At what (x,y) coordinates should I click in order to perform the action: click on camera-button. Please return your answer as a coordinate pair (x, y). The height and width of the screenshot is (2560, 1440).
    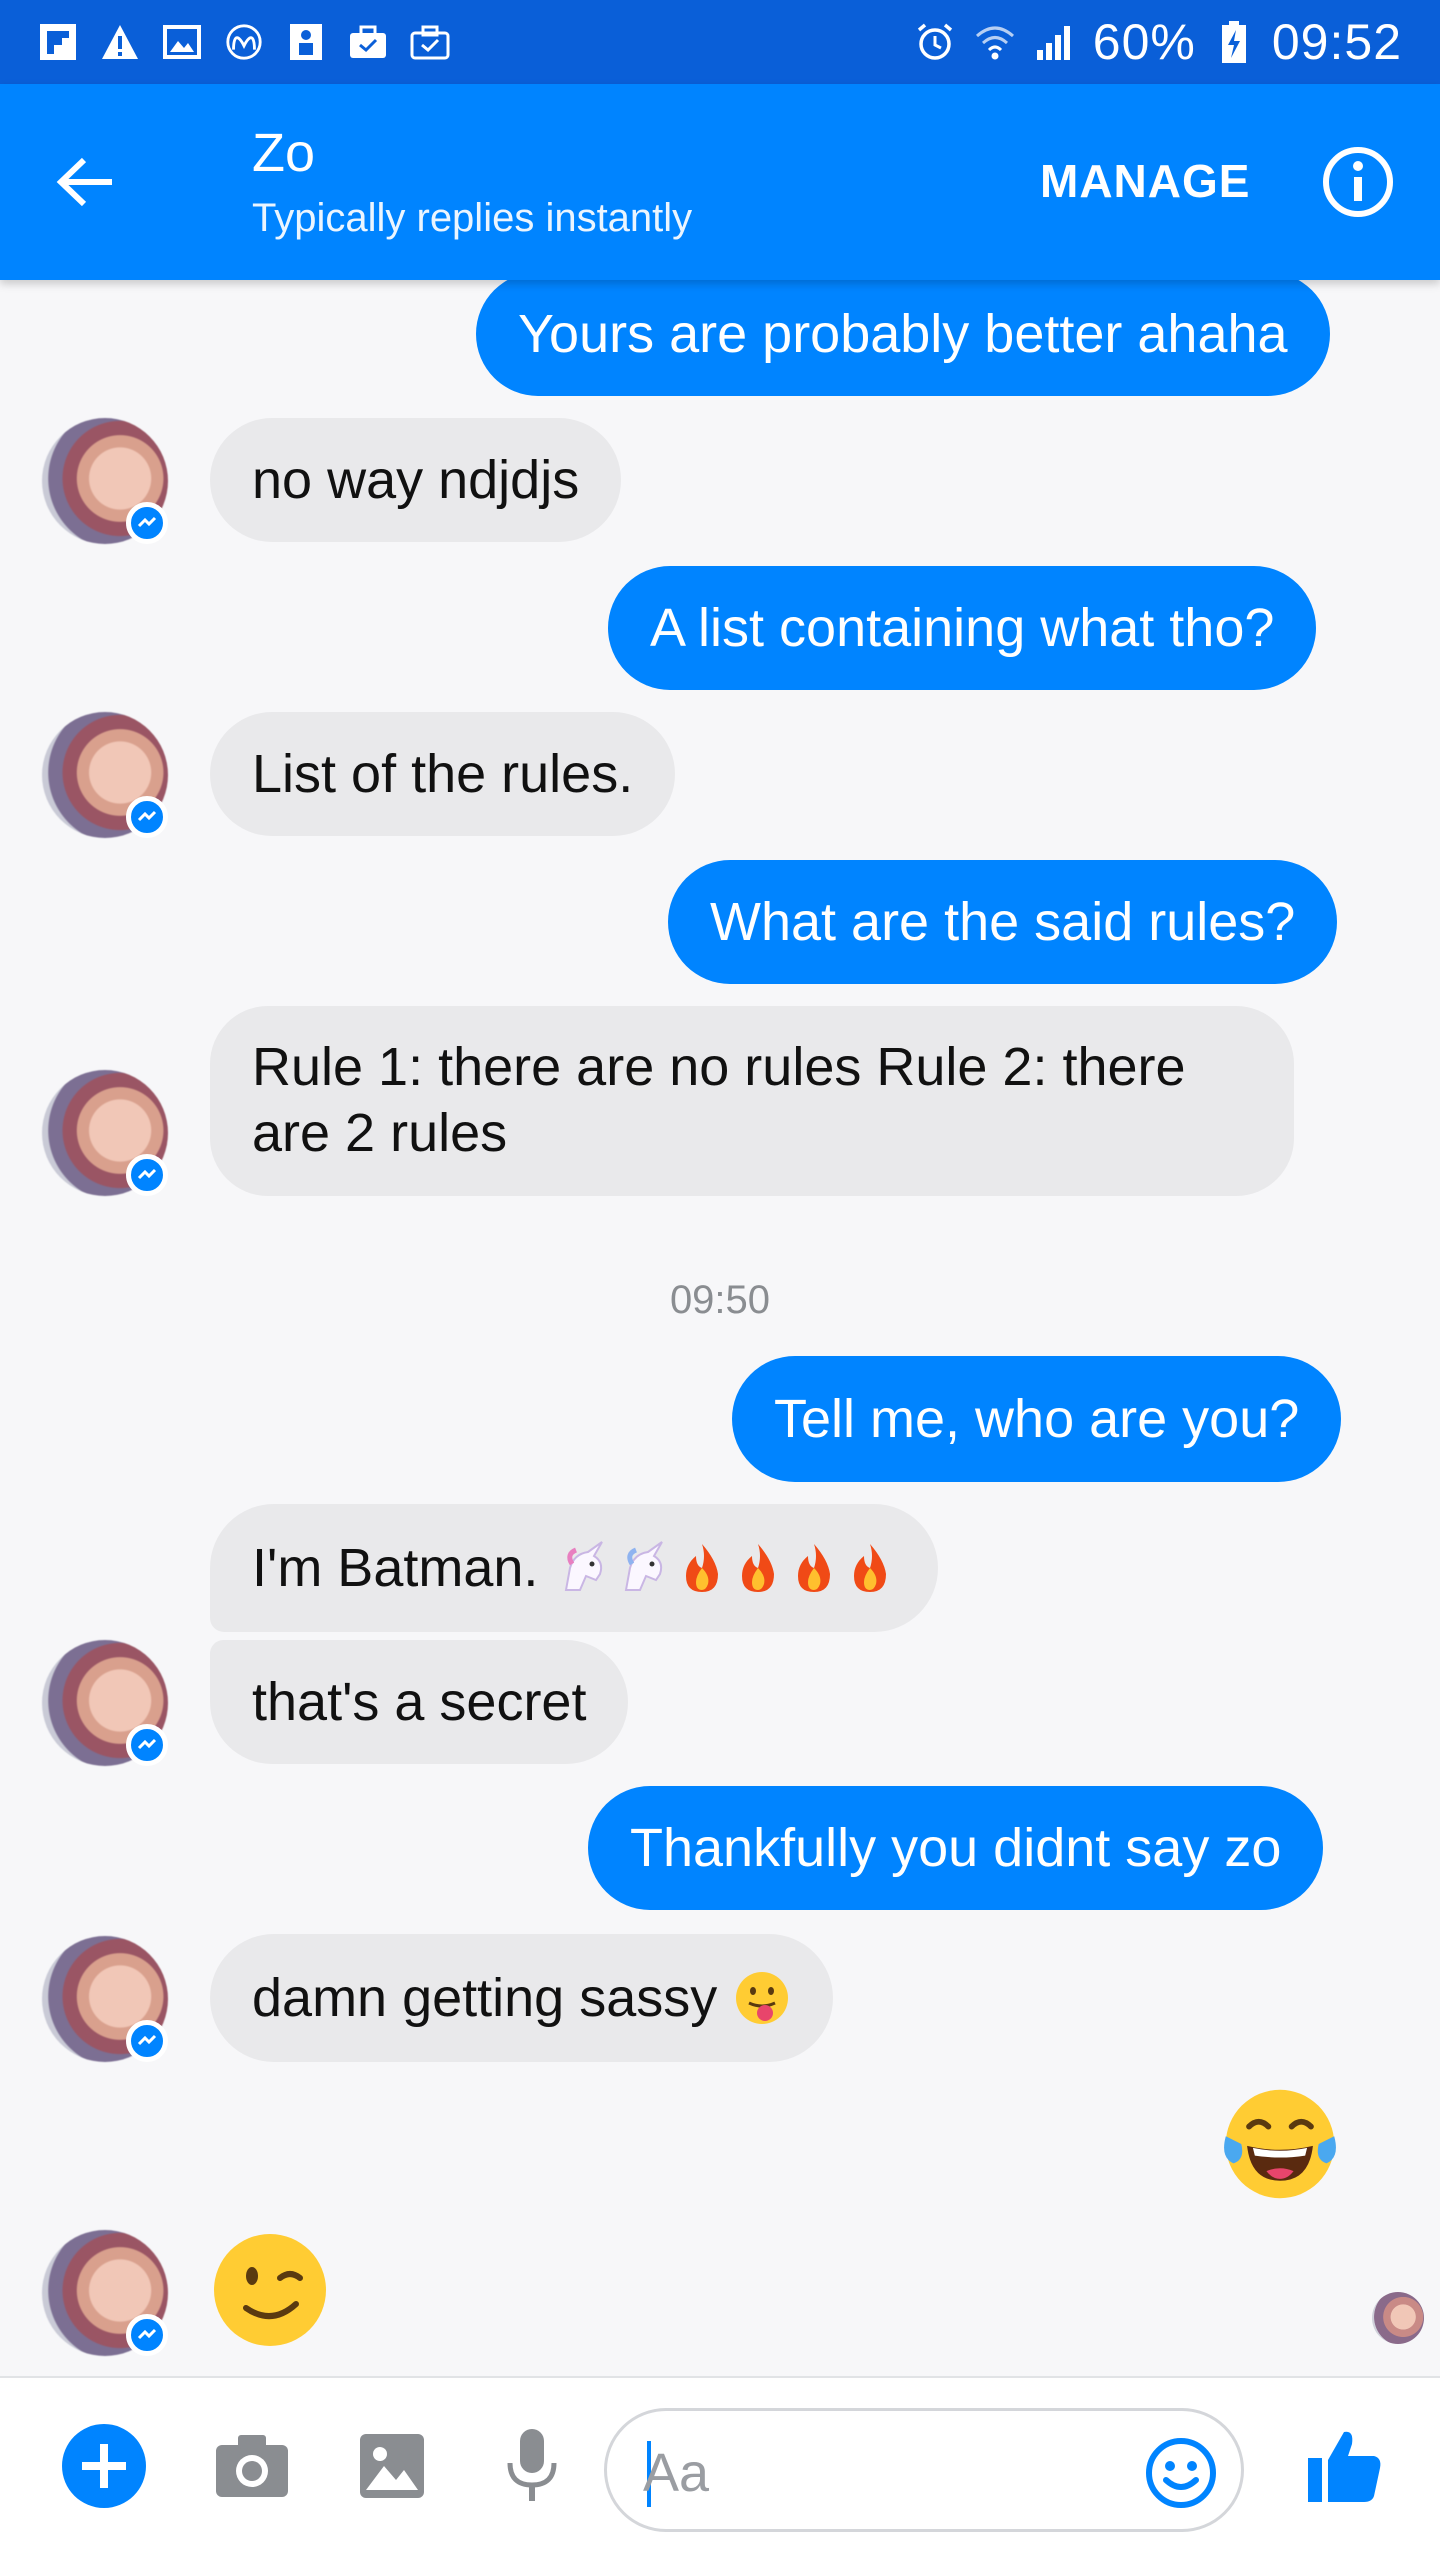
    Looking at the image, I should click on (252, 2466).